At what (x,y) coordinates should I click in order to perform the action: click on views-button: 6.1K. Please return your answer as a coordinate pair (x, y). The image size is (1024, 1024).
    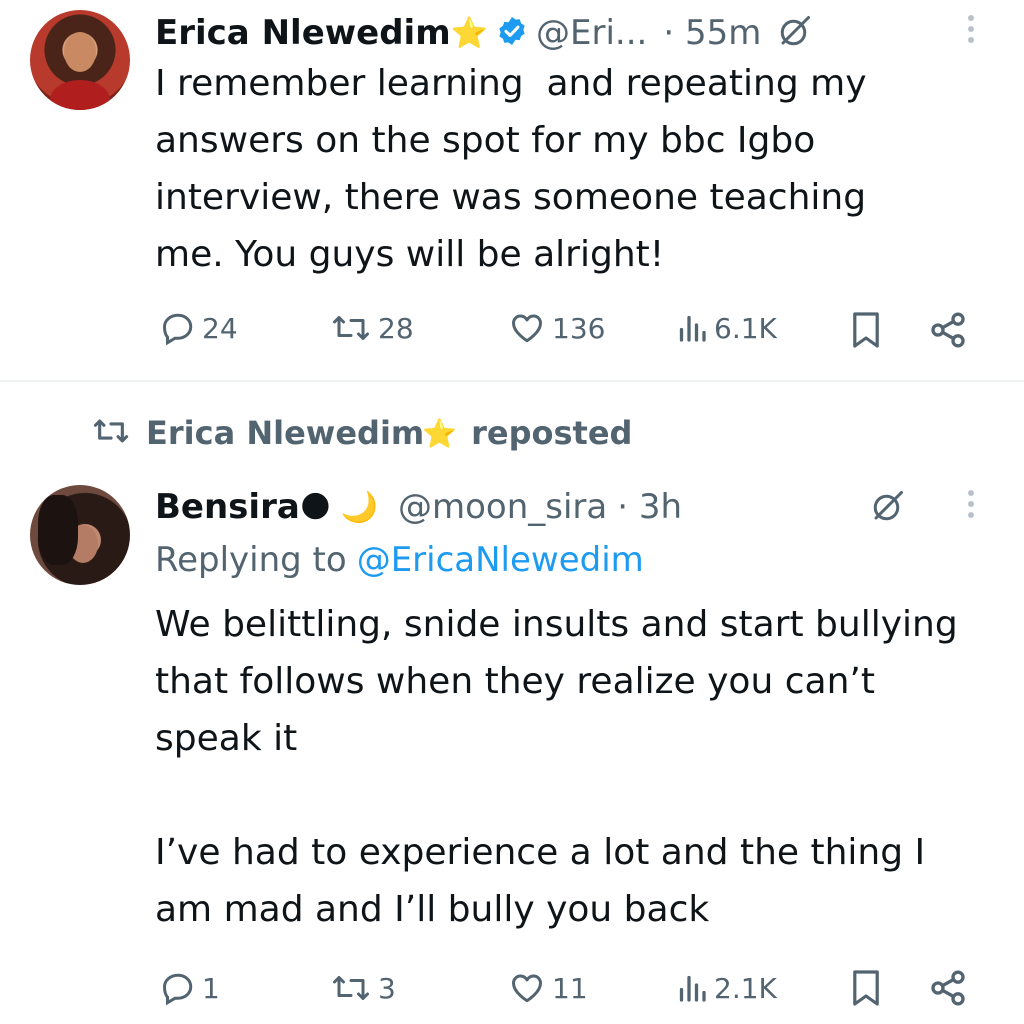
    Looking at the image, I should click on (726, 328).